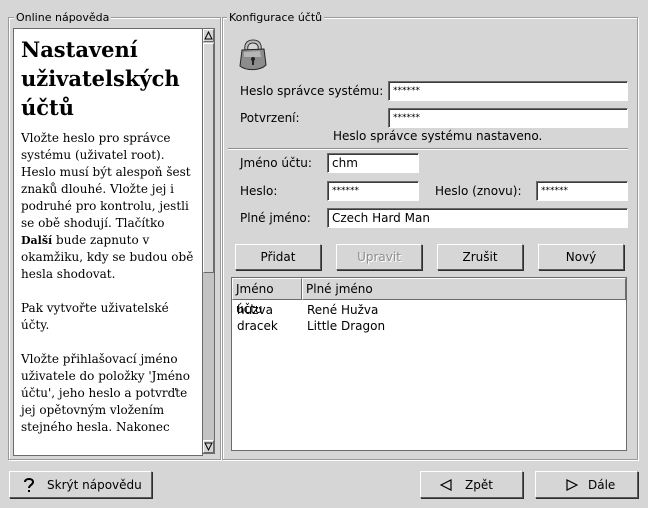 The width and height of the screenshot is (648, 508). I want to click on delete-button: Zrušit, so click(480, 257).